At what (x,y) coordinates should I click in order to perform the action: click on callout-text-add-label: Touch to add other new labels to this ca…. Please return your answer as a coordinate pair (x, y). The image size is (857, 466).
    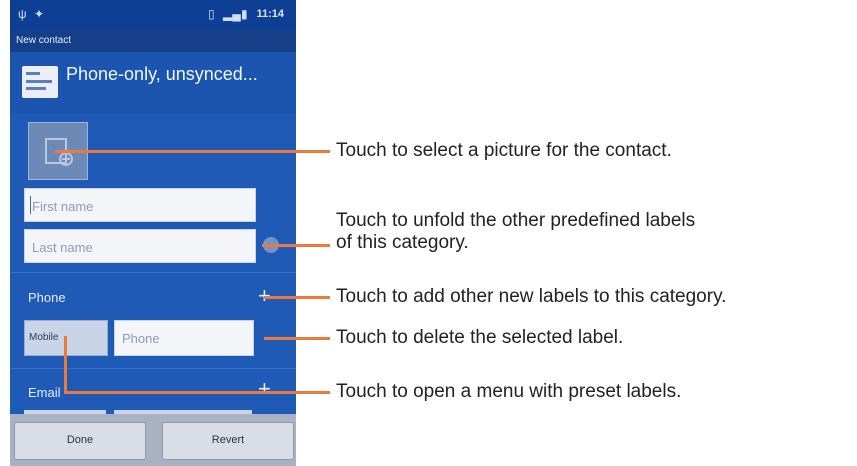
    Looking at the image, I should click on (531, 296).